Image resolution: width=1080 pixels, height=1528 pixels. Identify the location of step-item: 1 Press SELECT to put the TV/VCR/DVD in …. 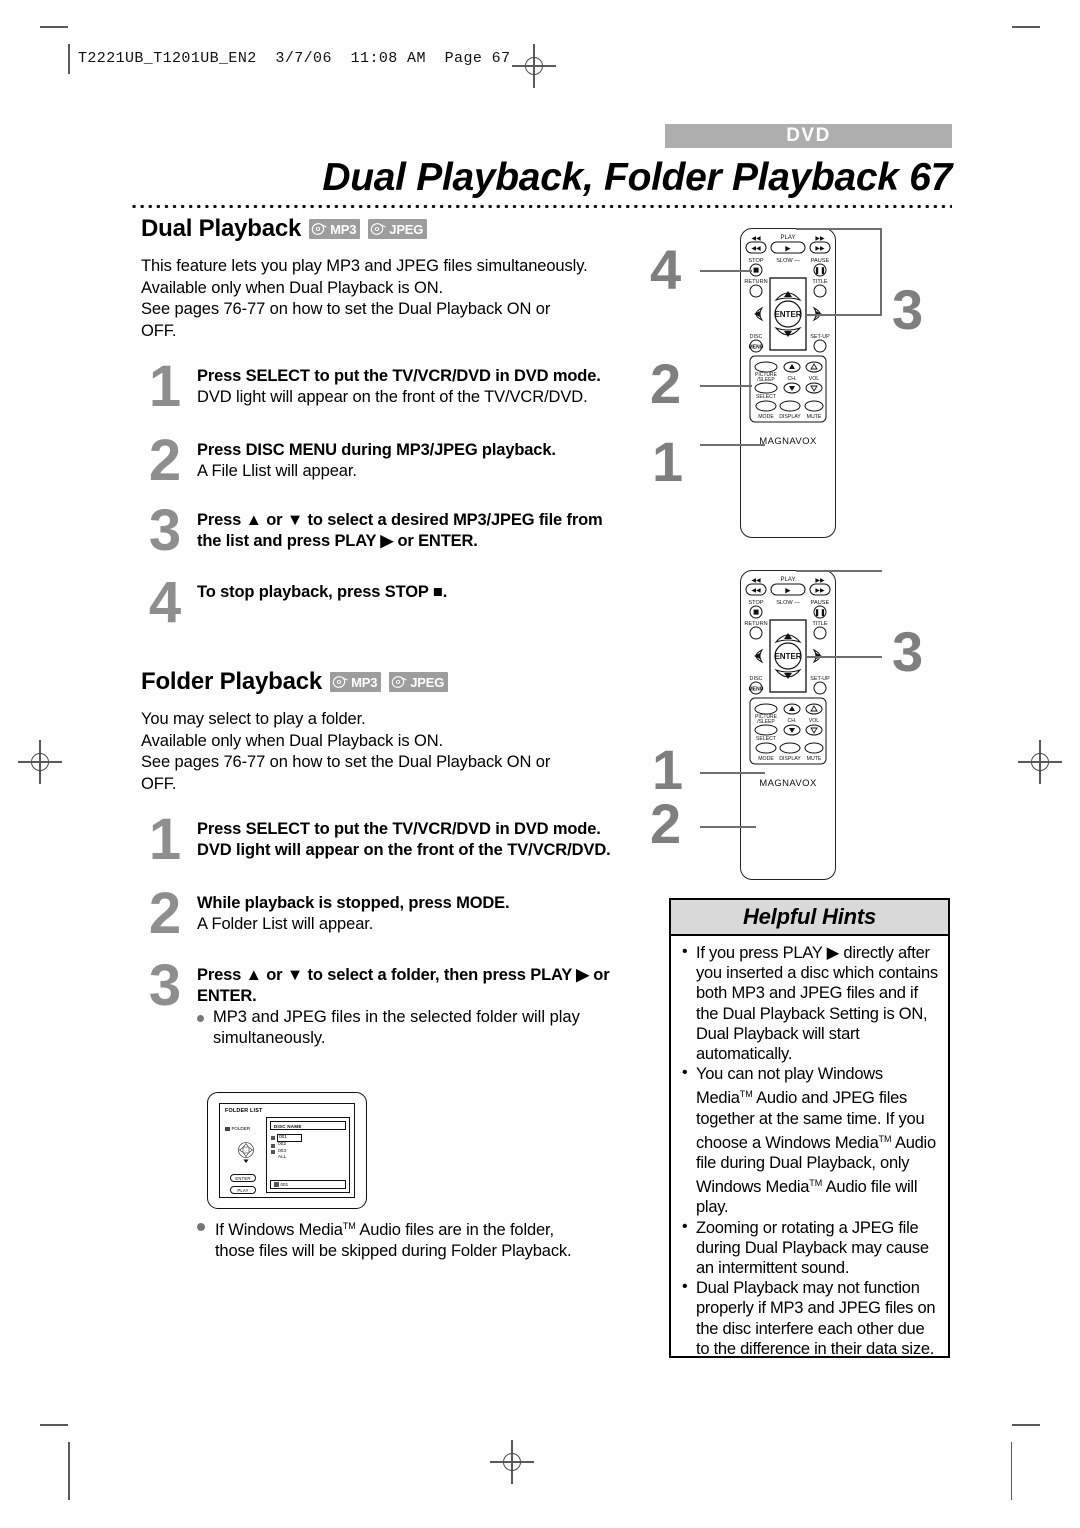
(381, 387).